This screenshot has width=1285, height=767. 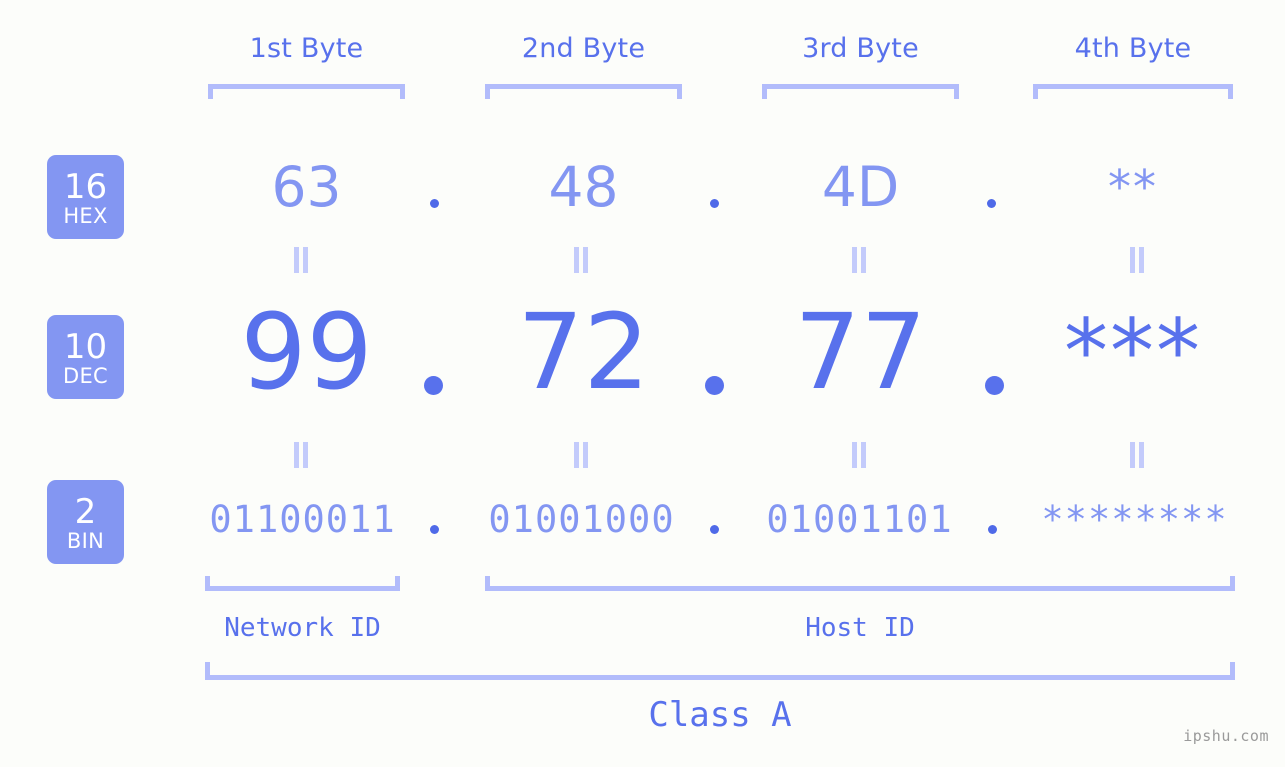 I want to click on host-id-label: Host ID, so click(x=860, y=628).